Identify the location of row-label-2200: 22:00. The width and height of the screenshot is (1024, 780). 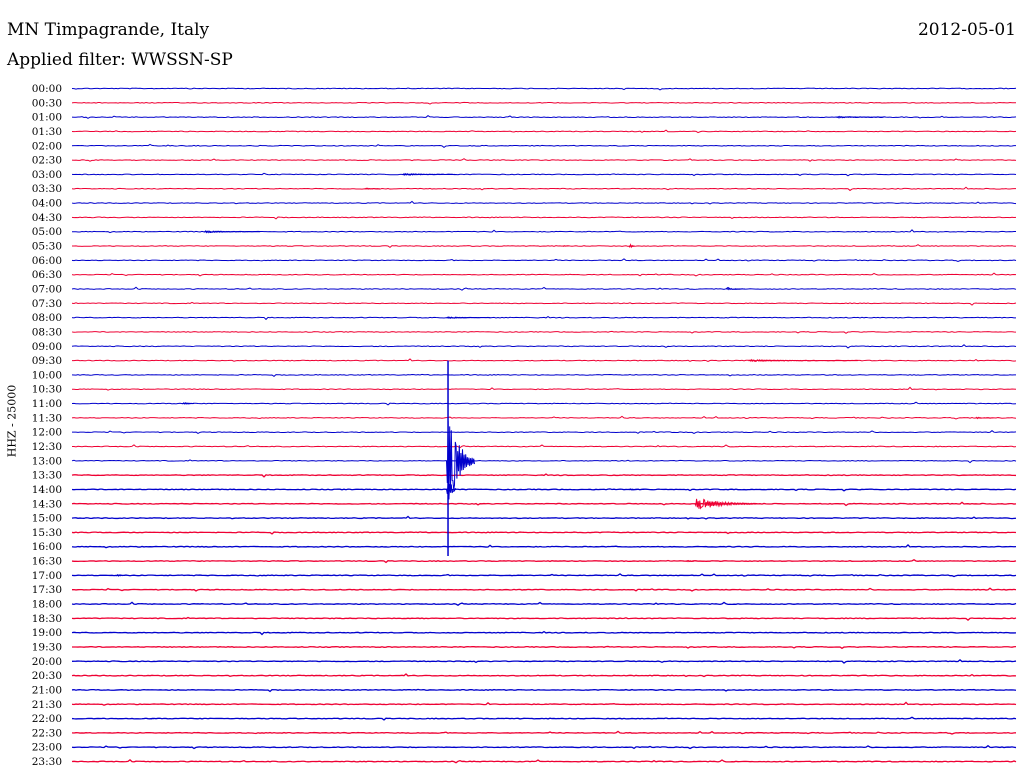
(47, 719).